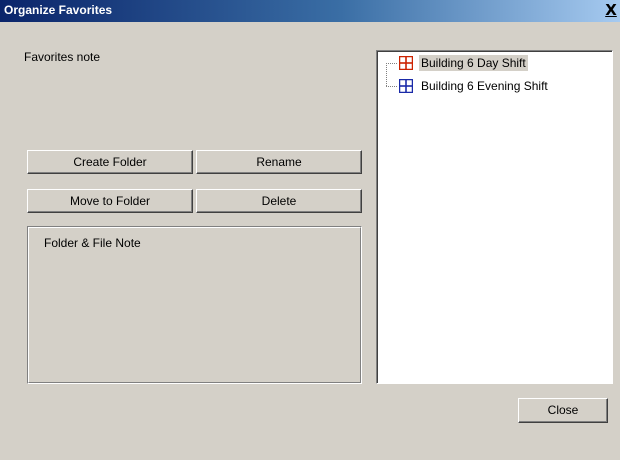 The width and height of the screenshot is (620, 460). I want to click on folder-file-note-label: Folder & File Note, so click(92, 243).